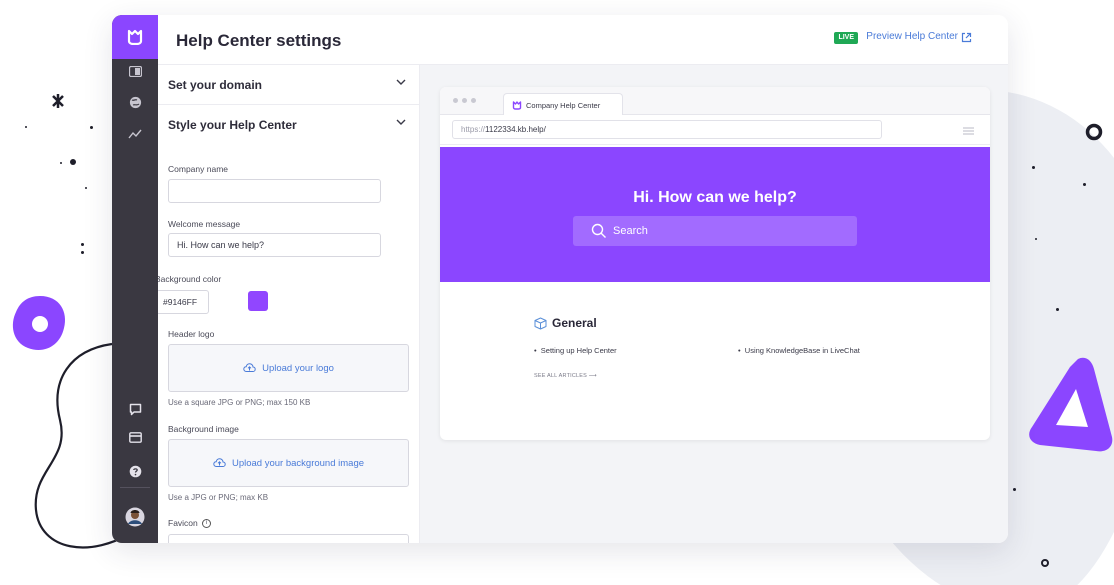 The width and height of the screenshot is (1114, 585). Describe the element at coordinates (1045, 563) in the screenshot. I see `small-ring-decoration` at that location.